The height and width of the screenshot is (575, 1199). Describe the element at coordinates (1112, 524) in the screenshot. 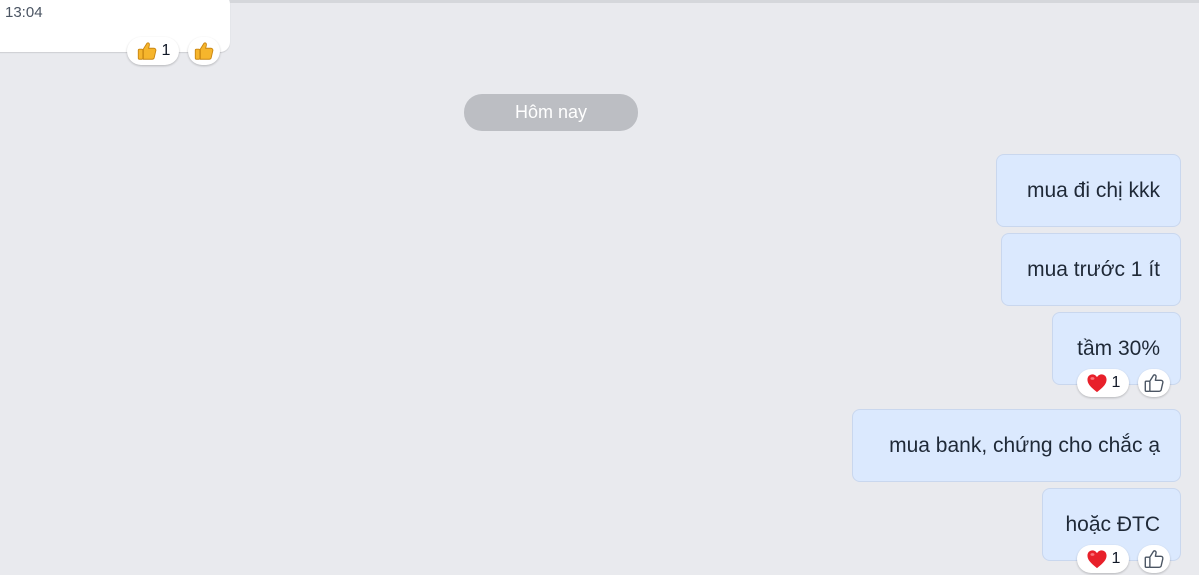

I see `message-text: hoặc ĐTC` at that location.